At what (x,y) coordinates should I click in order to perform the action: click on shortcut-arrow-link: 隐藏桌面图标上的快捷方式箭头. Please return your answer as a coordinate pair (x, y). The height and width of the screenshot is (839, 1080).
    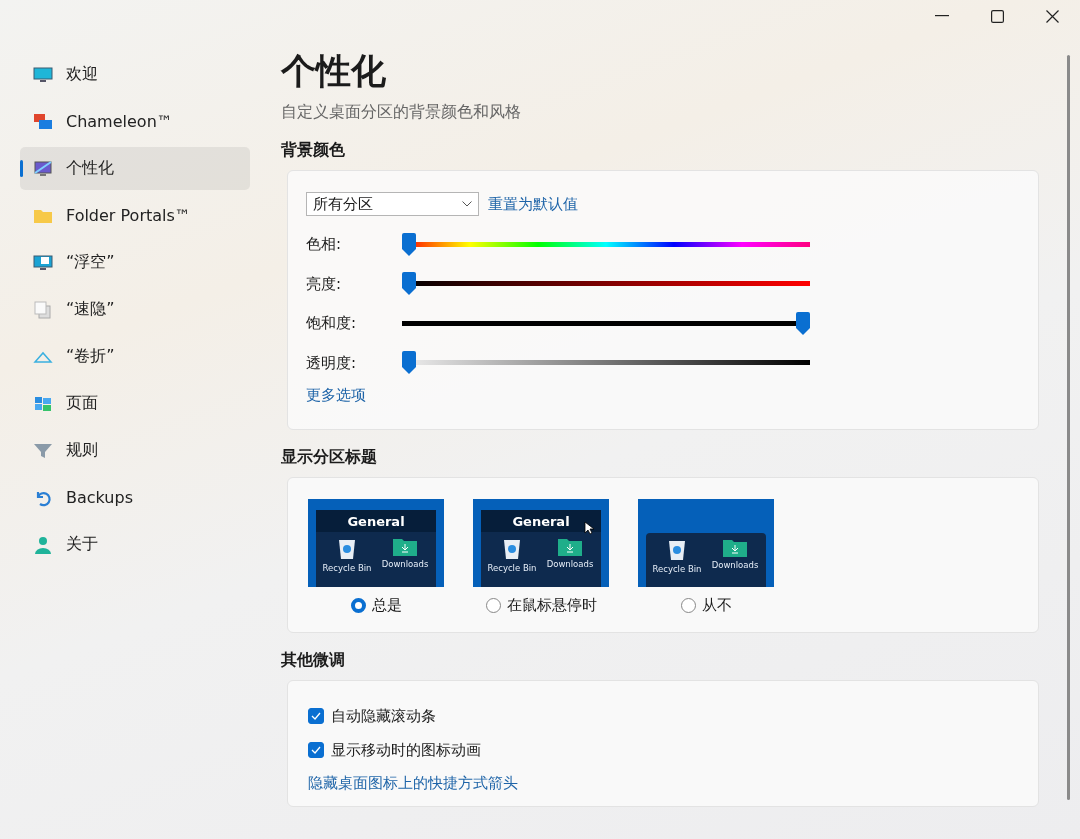
    Looking at the image, I should click on (413, 783).